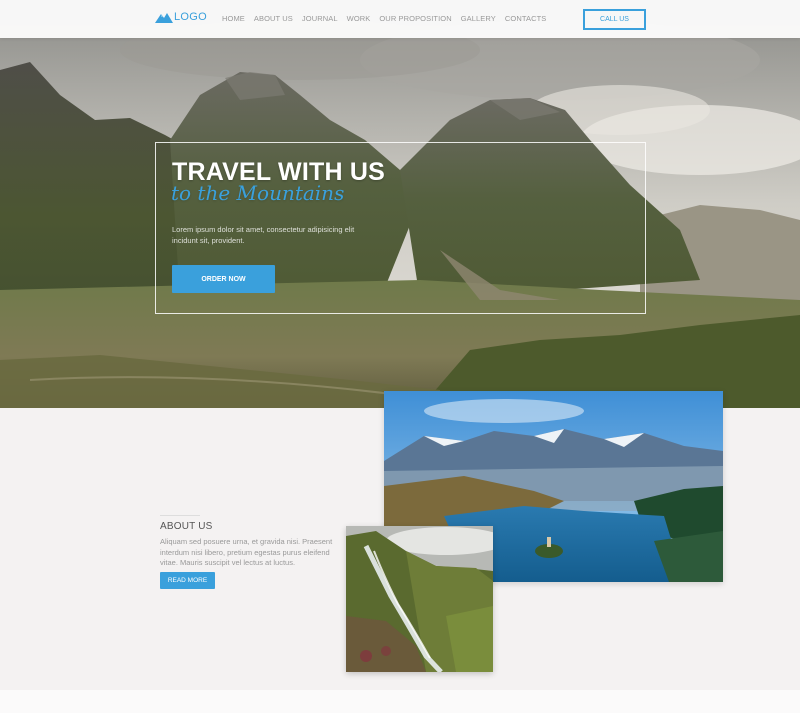  I want to click on hero-subtitle: to the Mountains, so click(258, 193).